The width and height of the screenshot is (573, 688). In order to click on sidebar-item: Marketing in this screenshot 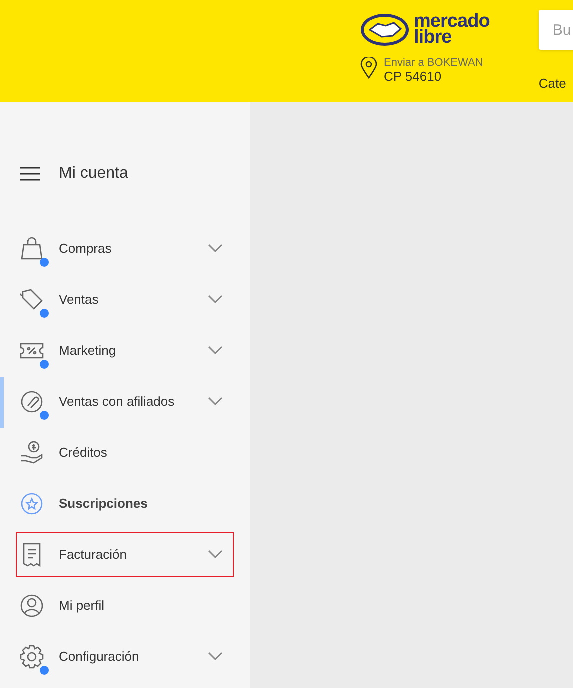, I will do `click(125, 350)`.